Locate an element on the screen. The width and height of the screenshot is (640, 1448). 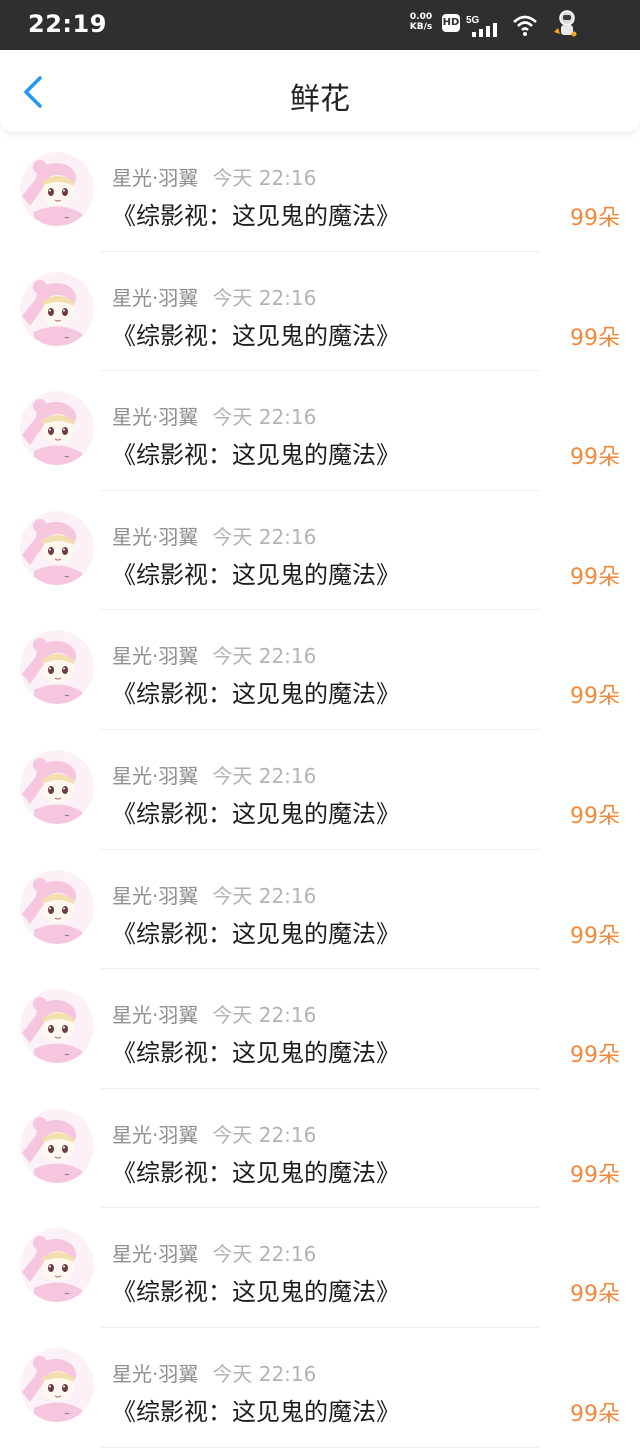
astronaut-icon is located at coordinates (565, 27).